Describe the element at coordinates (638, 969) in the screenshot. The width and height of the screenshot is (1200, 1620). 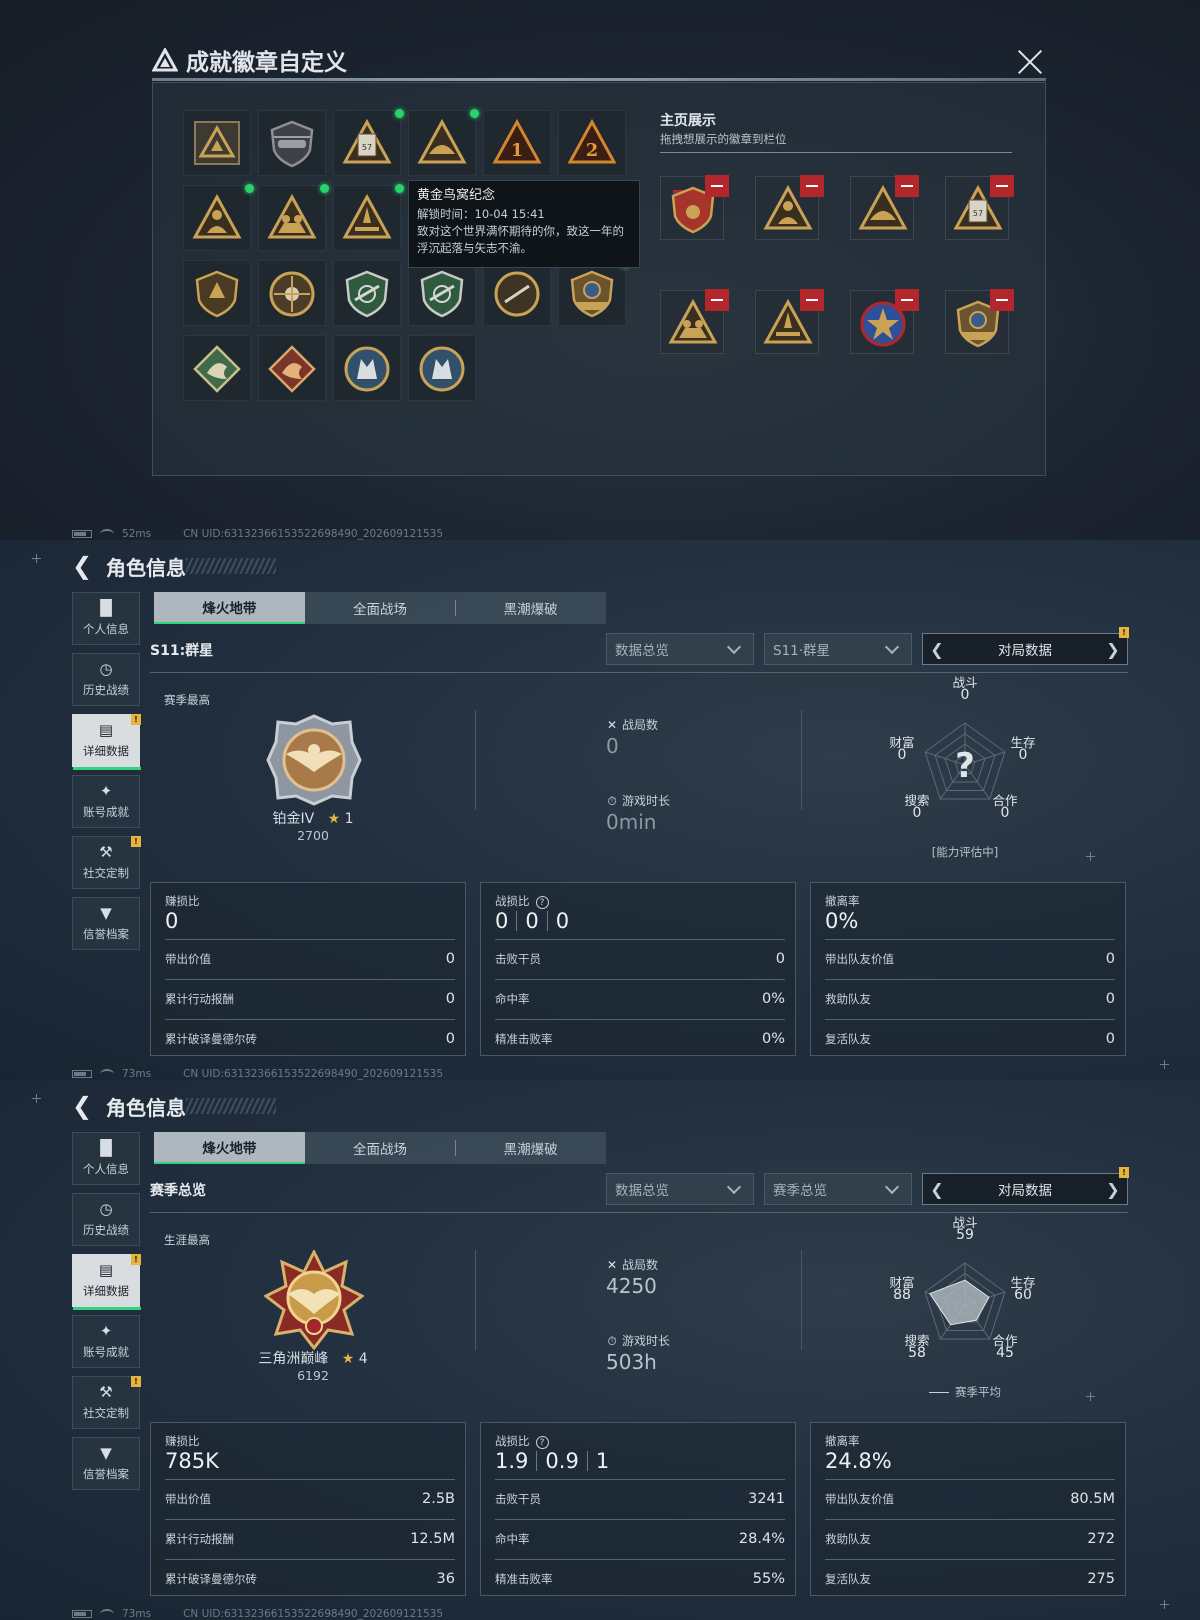
I see `stat-box: 战损比? 0 0 0 击败干员 0 命中率 0% 精准击败率 0%` at that location.